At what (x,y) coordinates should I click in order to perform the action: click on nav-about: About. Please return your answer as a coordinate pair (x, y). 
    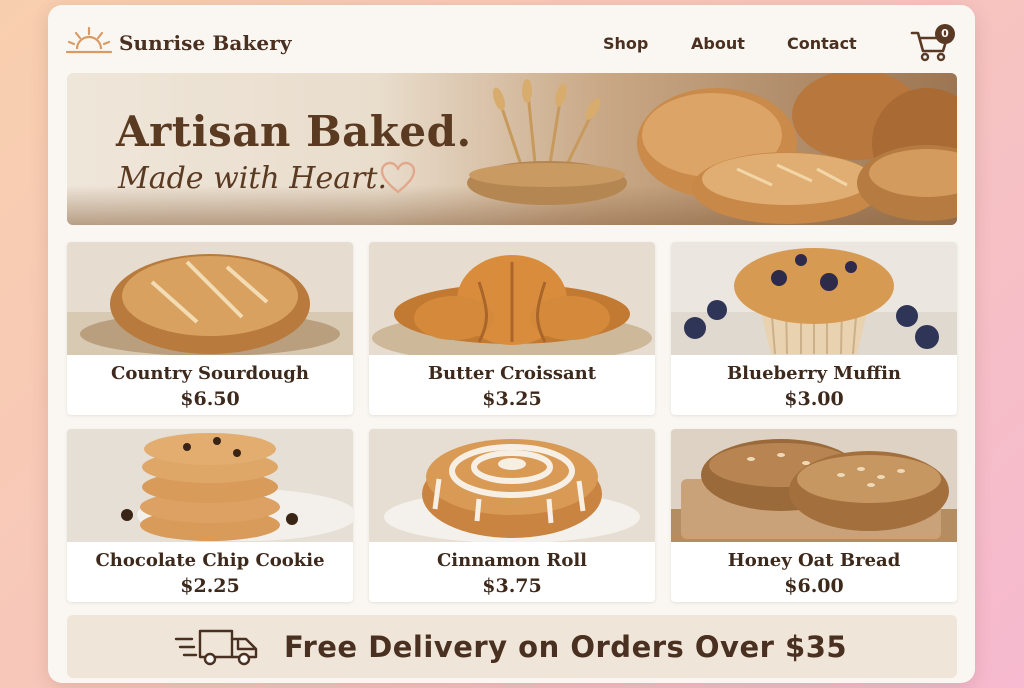
    Looking at the image, I should click on (718, 43).